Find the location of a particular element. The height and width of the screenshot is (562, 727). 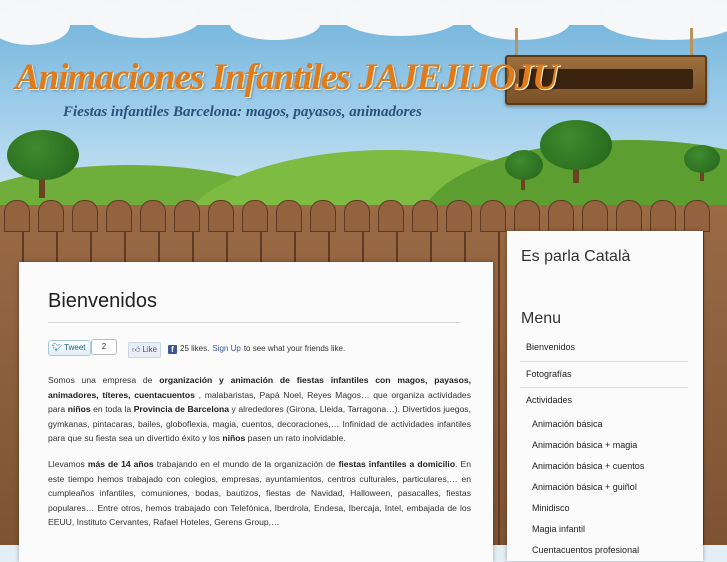

title-divider is located at coordinates (254, 322).